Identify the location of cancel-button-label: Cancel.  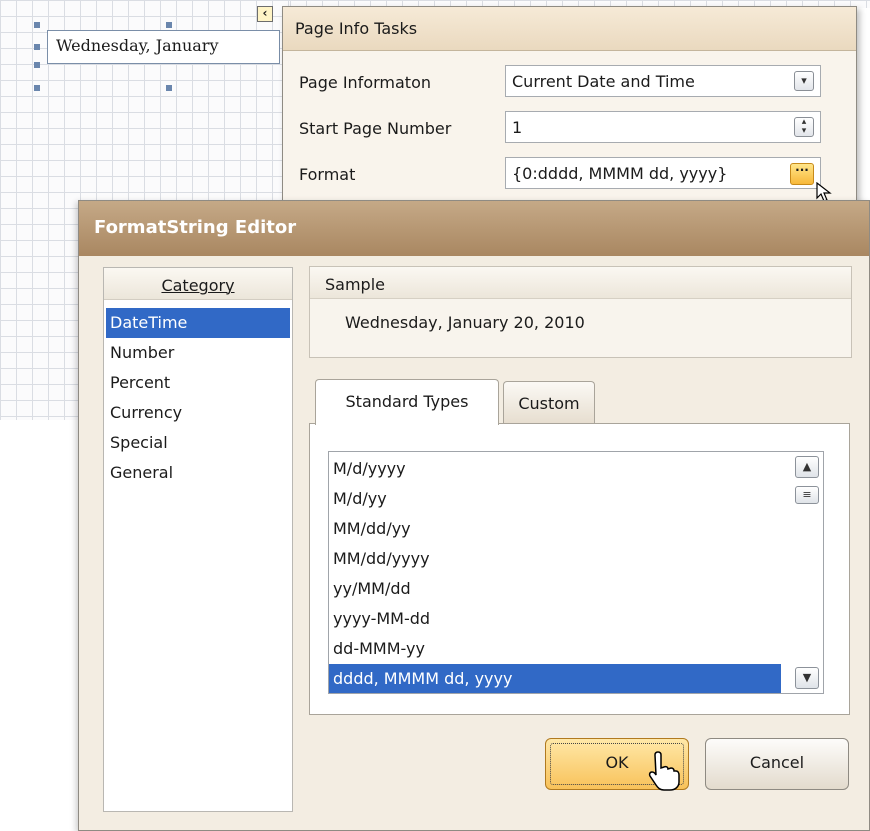
(777, 762).